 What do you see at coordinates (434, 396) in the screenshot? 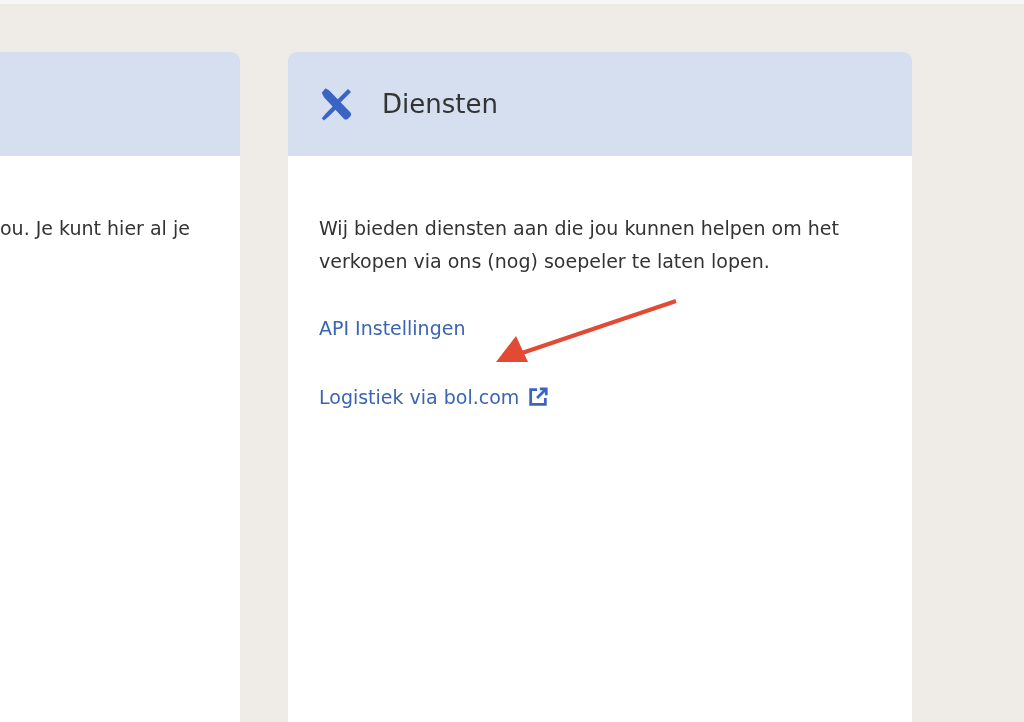
I see `link: Logistiek via bol.com` at bounding box center [434, 396].